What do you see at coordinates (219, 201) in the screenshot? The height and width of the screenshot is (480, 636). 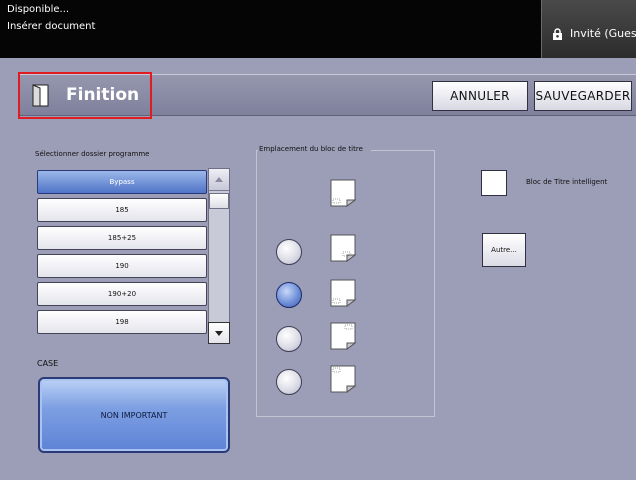 I see `scroll-thumb` at bounding box center [219, 201].